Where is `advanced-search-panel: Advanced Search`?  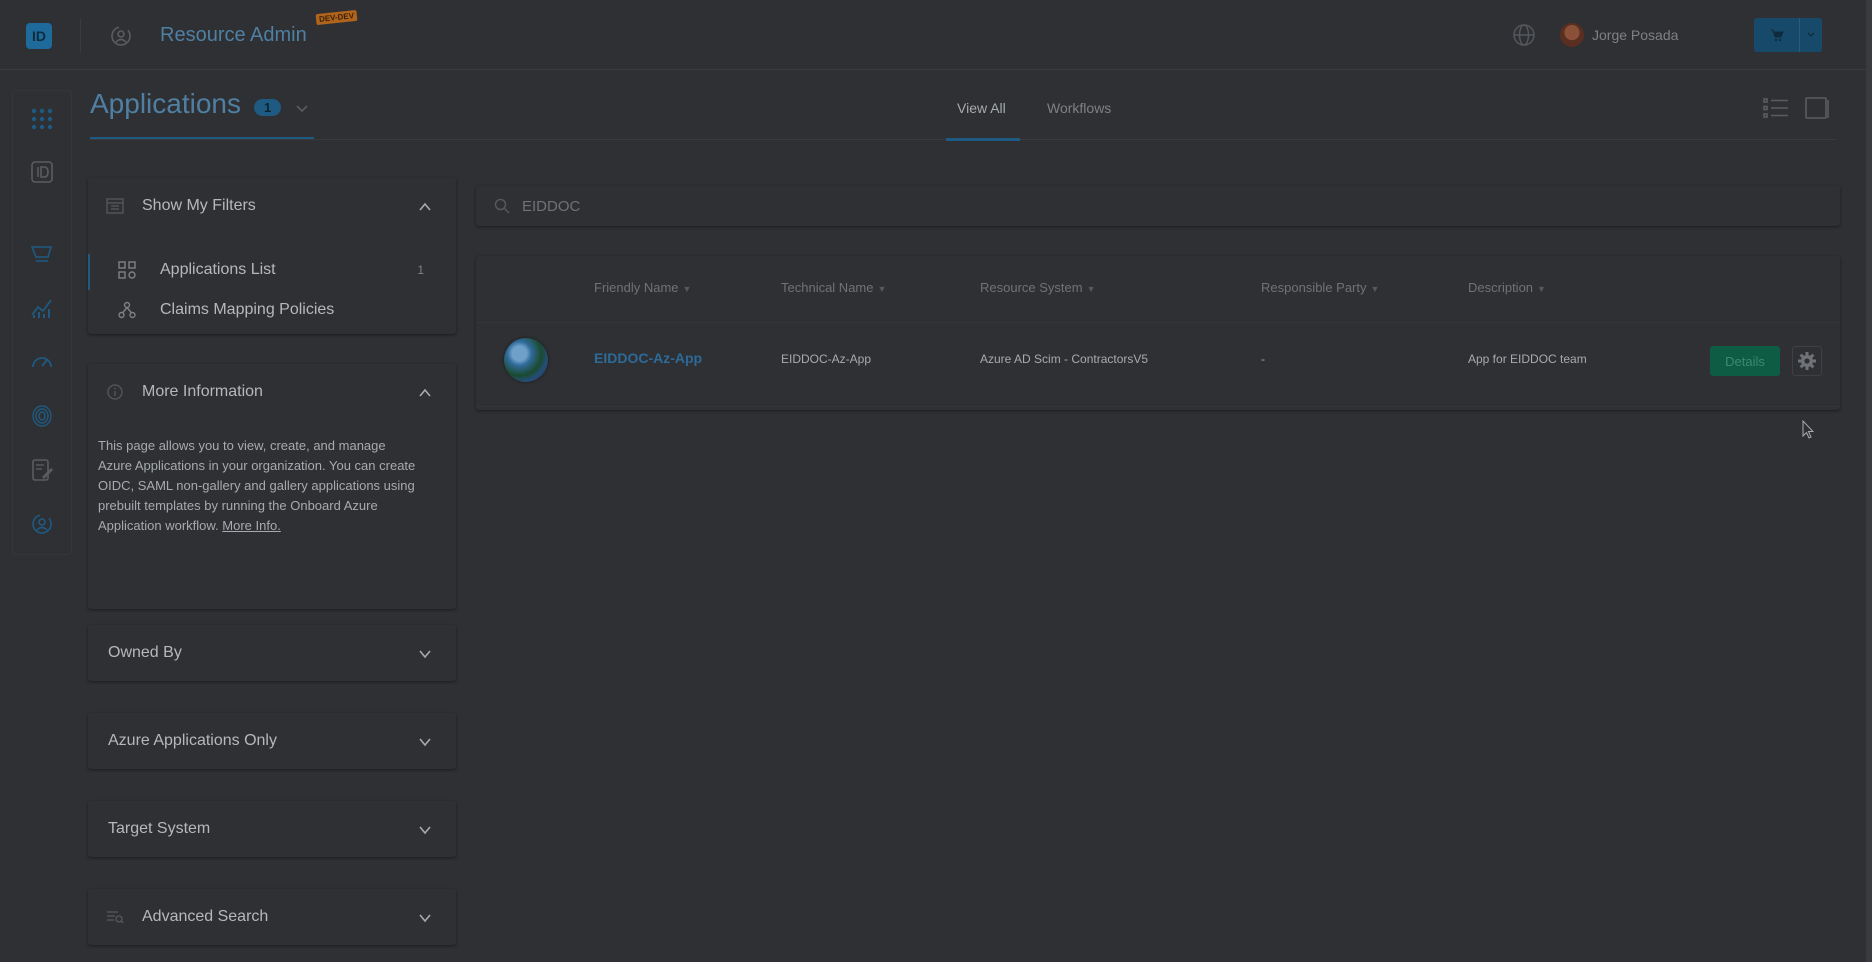
advanced-search-panel: Advanced Search is located at coordinates (272, 917).